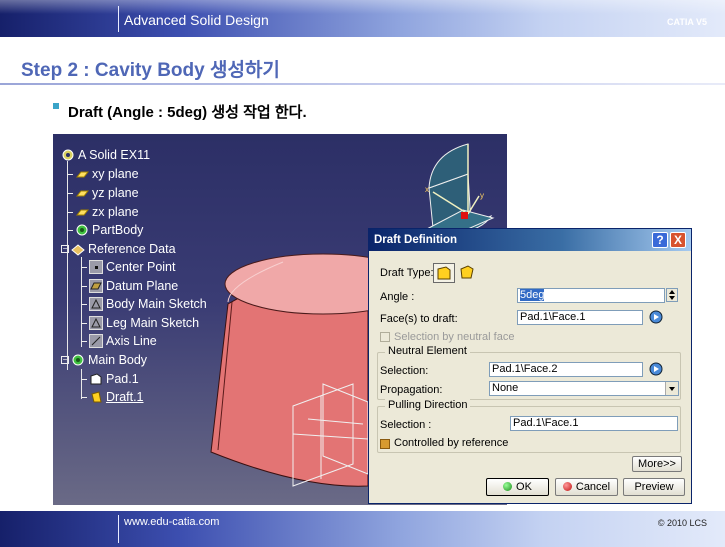  Describe the element at coordinates (566, 369) in the screenshot. I see `neutral-selection-input: Pad.1\Face.2` at that location.